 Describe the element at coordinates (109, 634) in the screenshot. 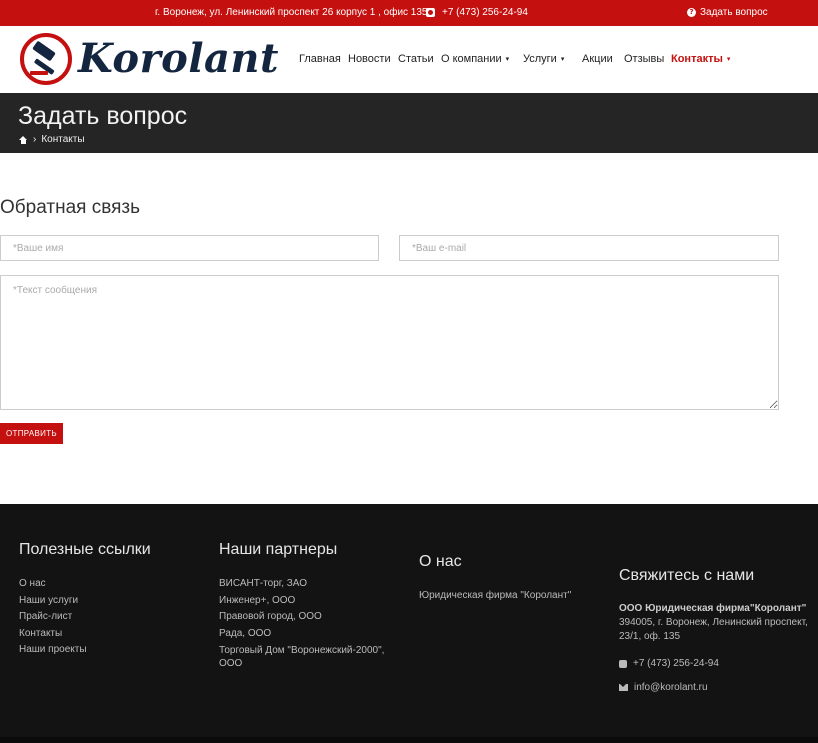

I see `footer-link-contacts: Контакты` at that location.